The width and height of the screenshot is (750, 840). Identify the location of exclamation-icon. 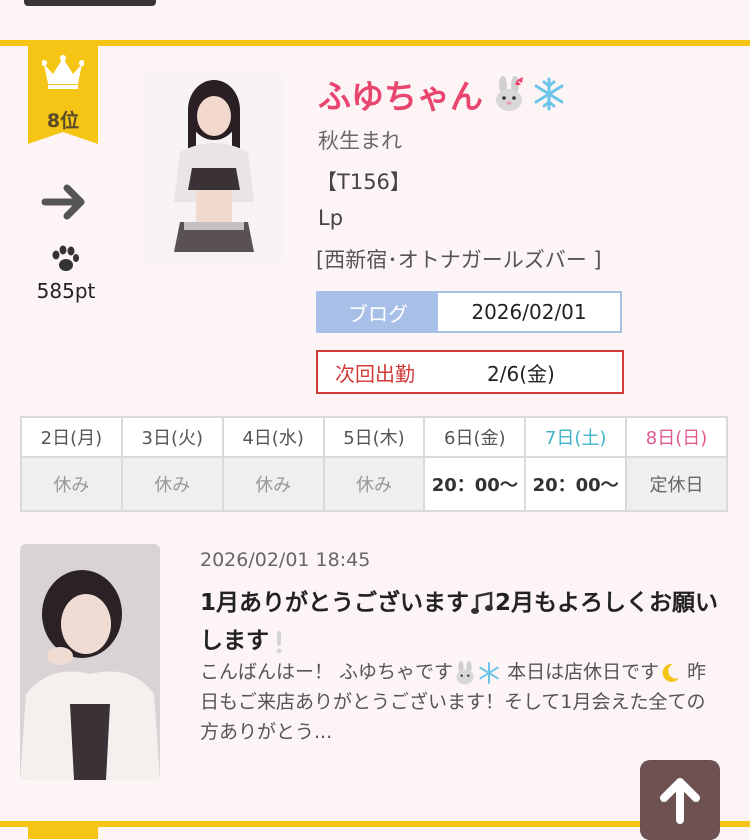
(279, 641).